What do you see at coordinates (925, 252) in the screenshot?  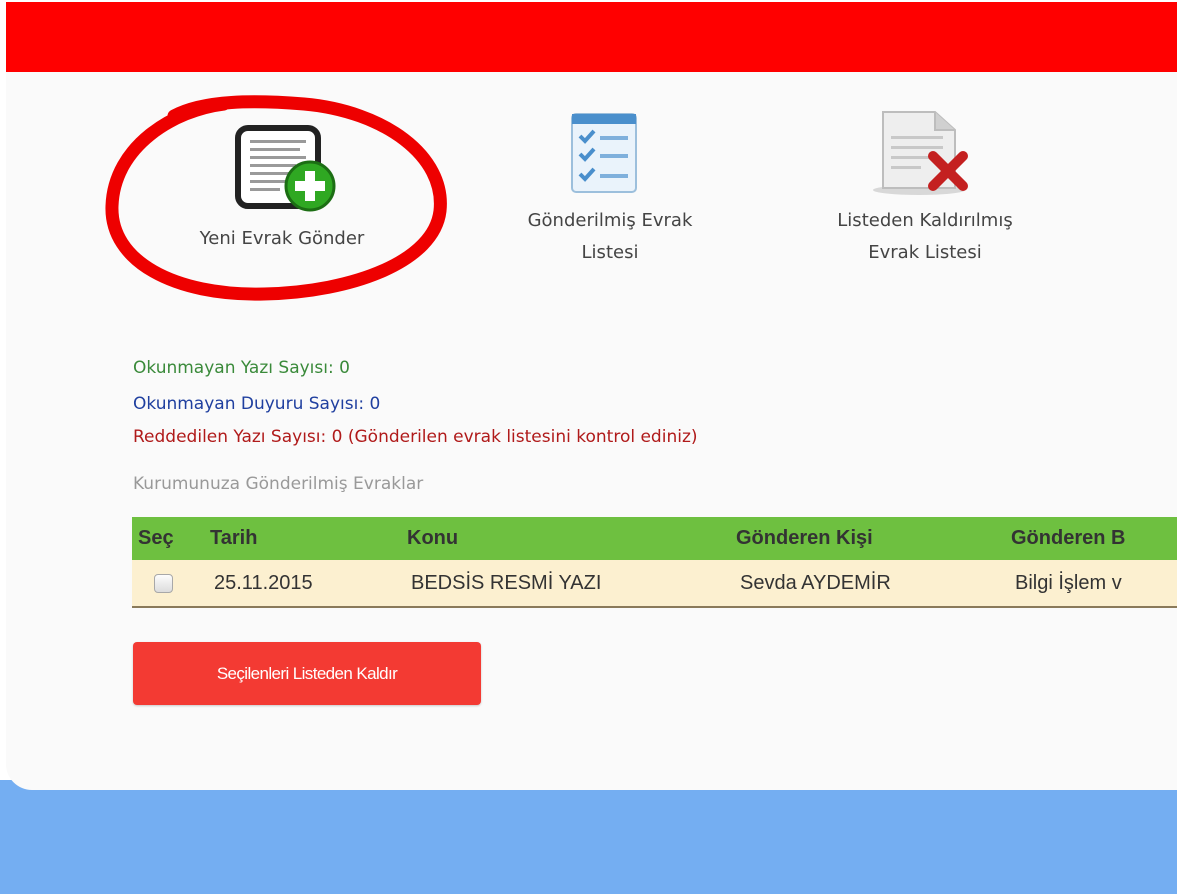 I see `removed-documents-label-line2: Evrak Listesi` at bounding box center [925, 252].